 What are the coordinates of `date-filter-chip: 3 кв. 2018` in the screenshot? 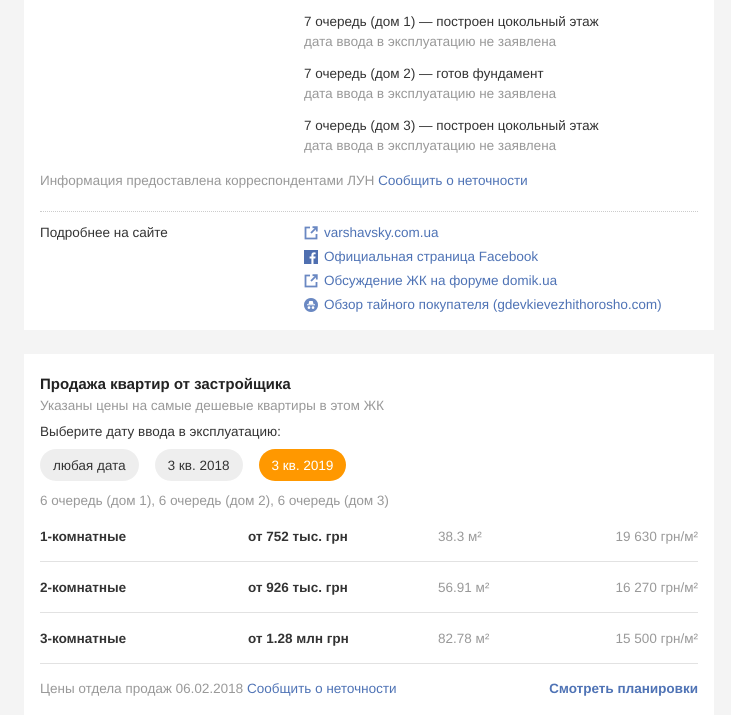 It's located at (198, 465).